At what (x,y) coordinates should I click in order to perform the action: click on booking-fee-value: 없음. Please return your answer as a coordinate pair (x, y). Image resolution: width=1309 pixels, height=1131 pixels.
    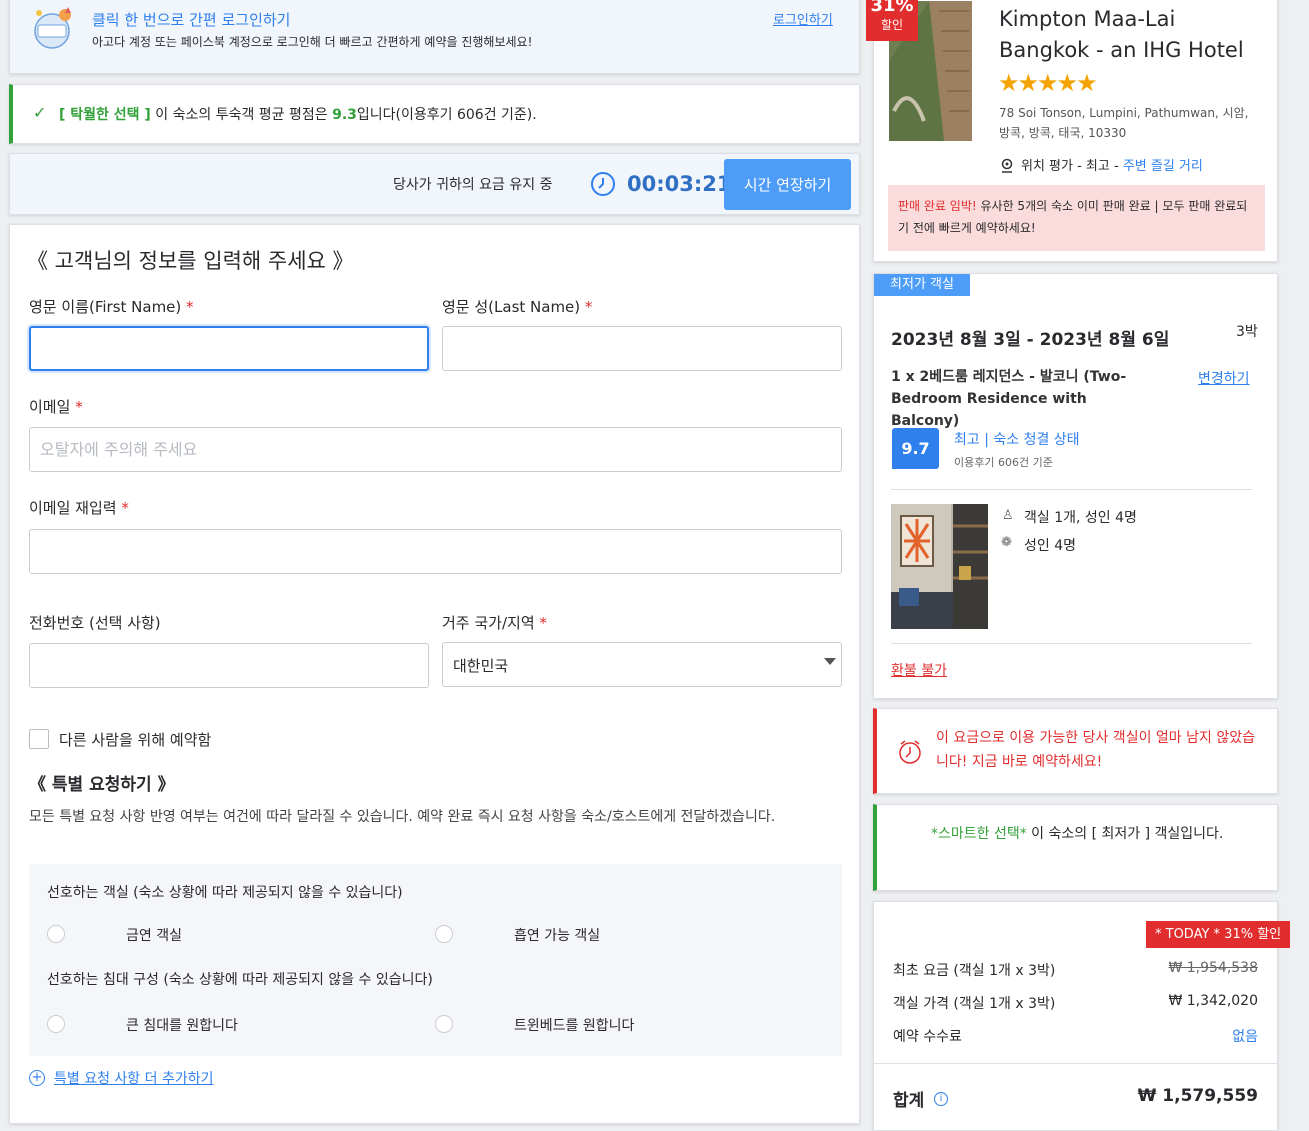
    Looking at the image, I should click on (1245, 1037).